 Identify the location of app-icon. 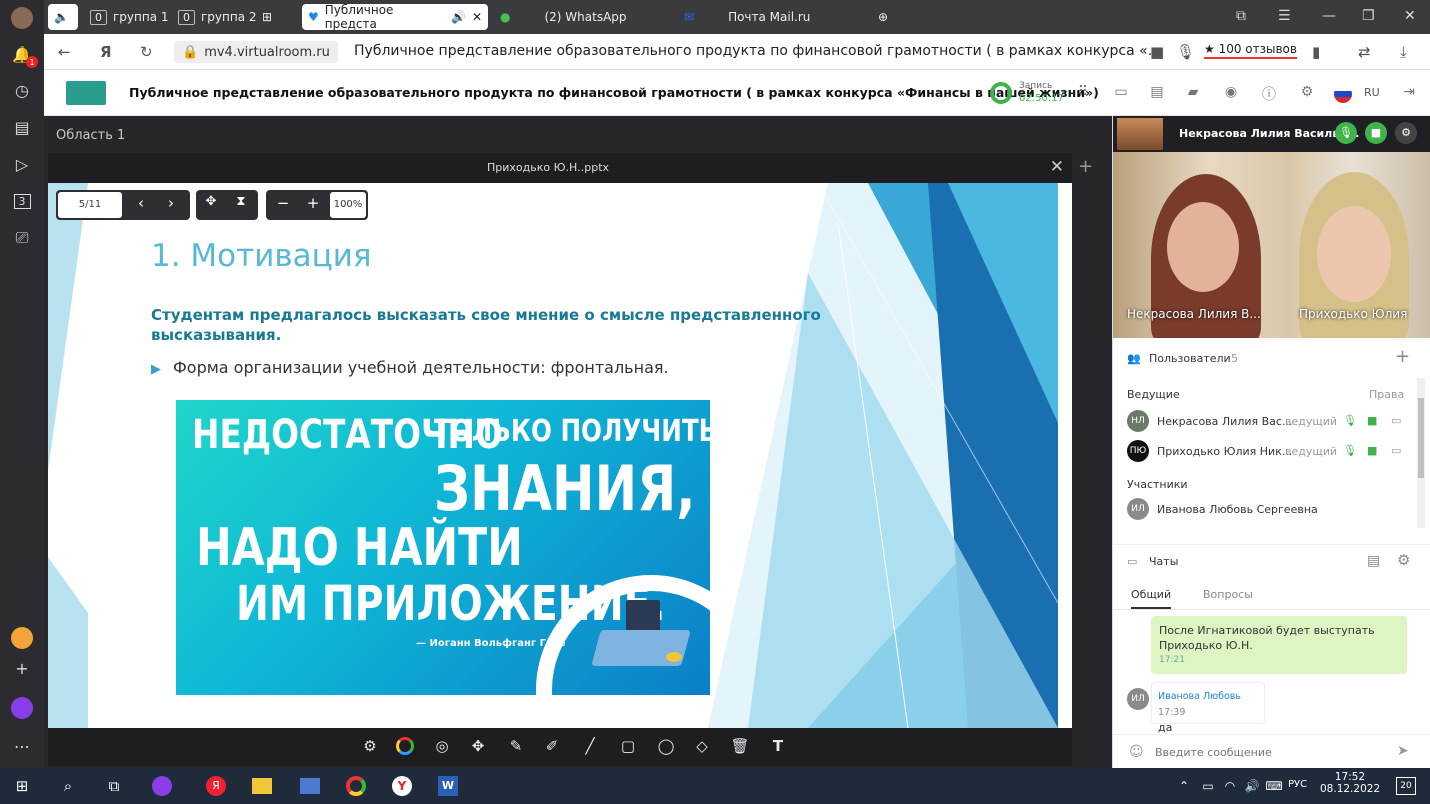
(22, 638).